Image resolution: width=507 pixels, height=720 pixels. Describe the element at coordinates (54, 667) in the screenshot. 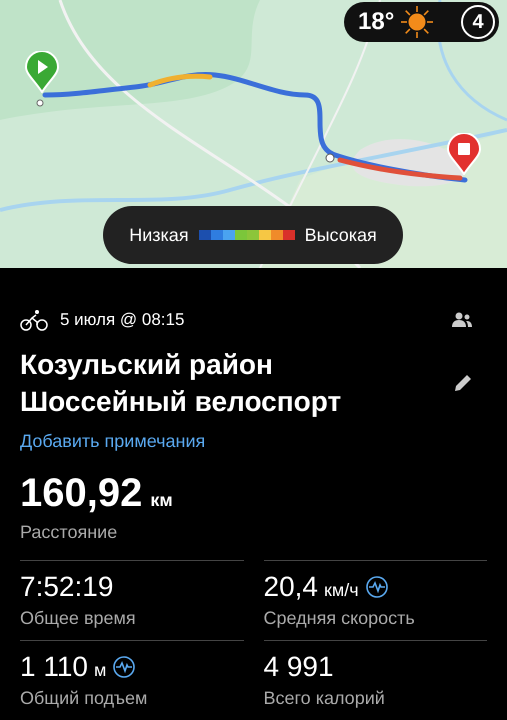

I see `stat-value: 1 110` at that location.